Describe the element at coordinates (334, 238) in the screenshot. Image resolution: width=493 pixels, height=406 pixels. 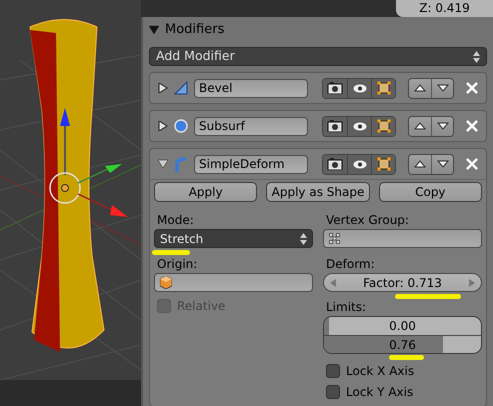
I see `vertex-group-icon` at that location.